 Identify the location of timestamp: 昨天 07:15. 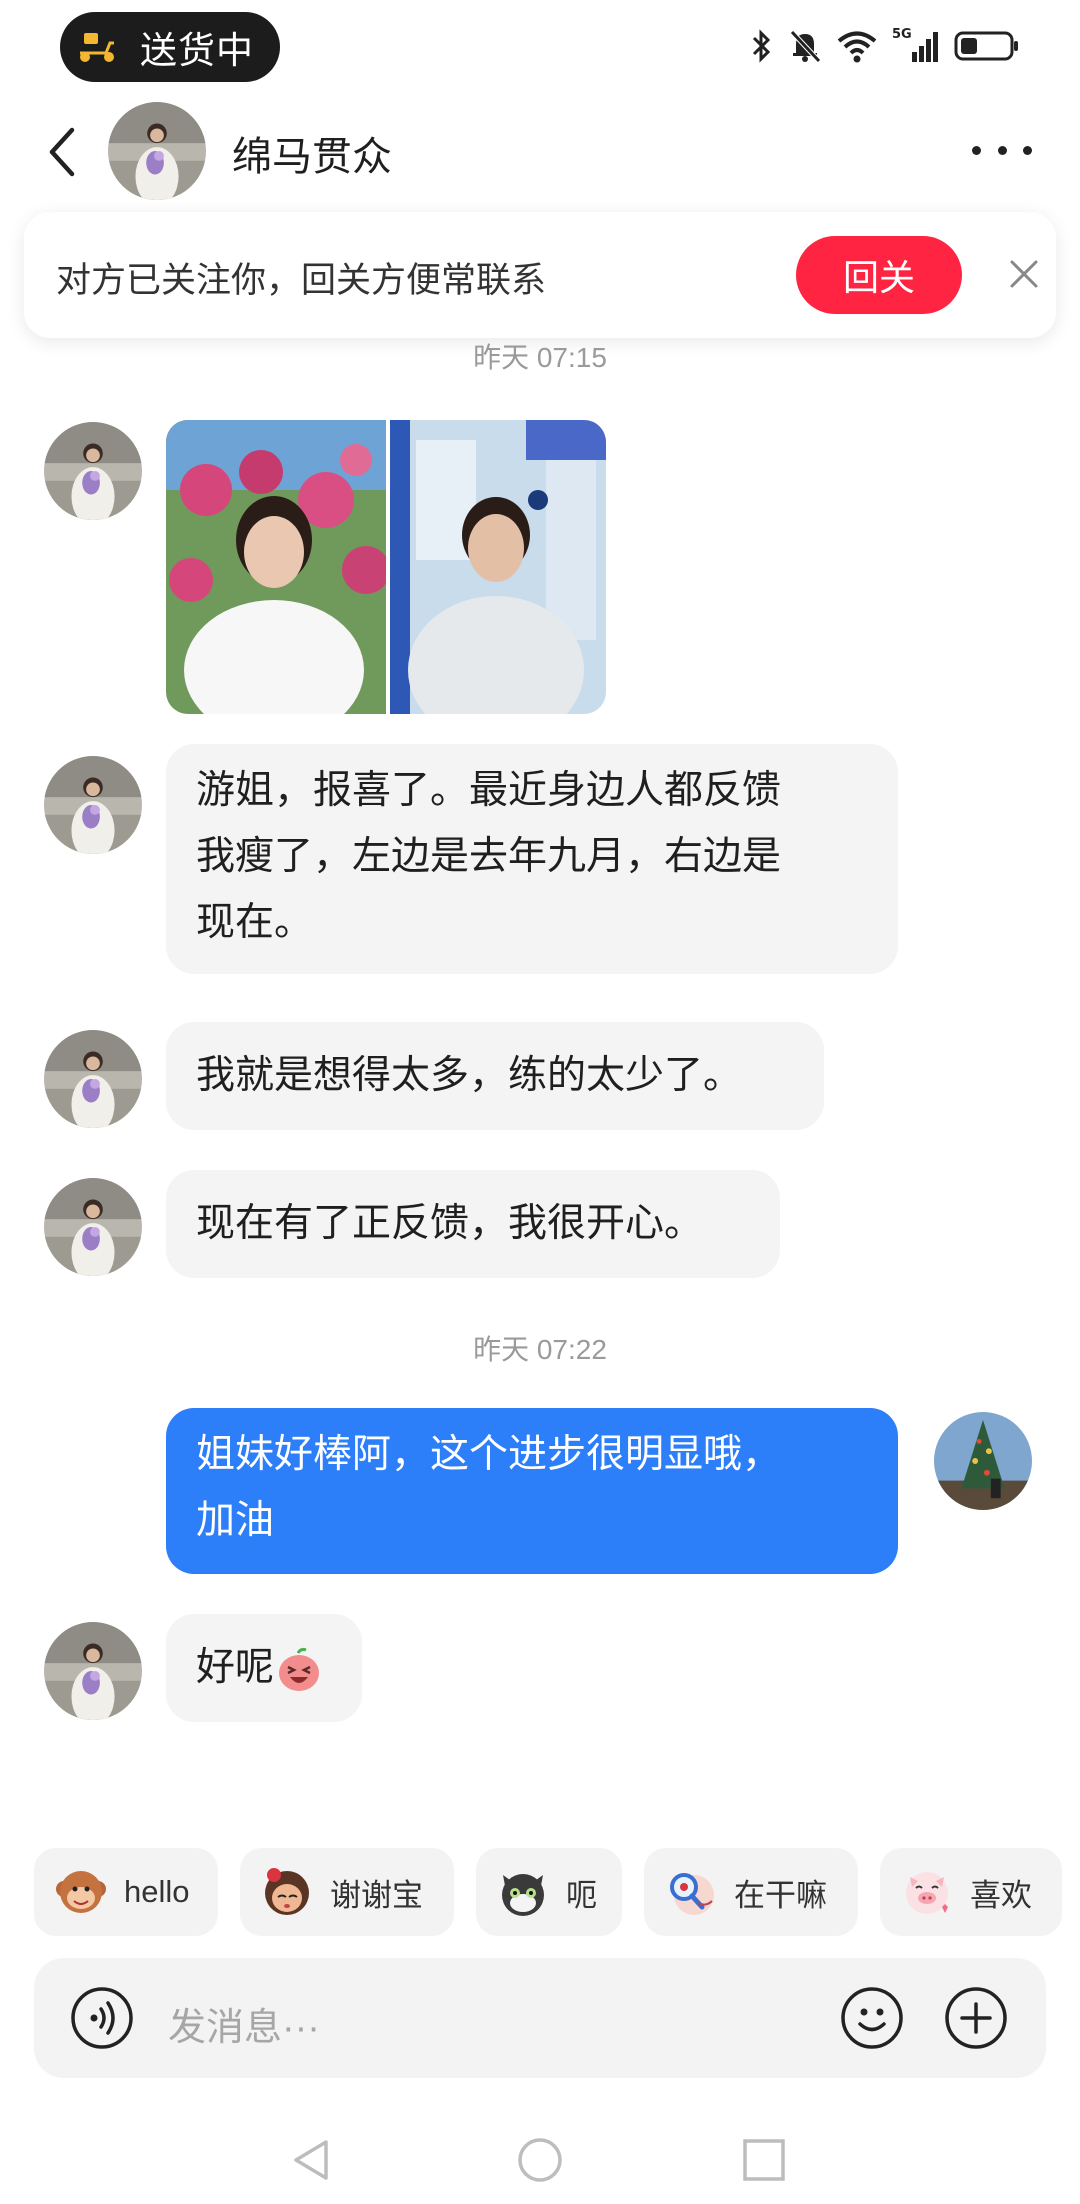
(540, 357).